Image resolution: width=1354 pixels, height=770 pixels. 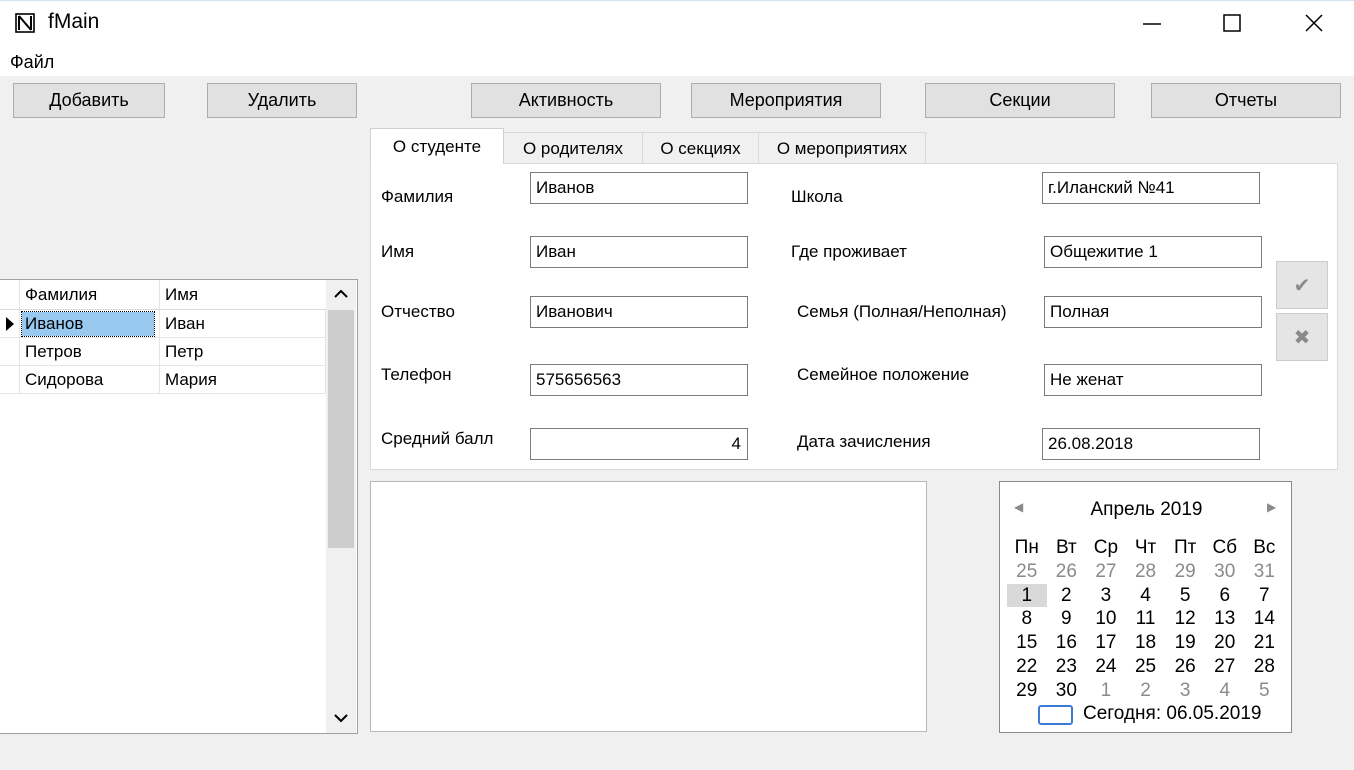 I want to click on calendar-day: 9, so click(x=1067, y=618).